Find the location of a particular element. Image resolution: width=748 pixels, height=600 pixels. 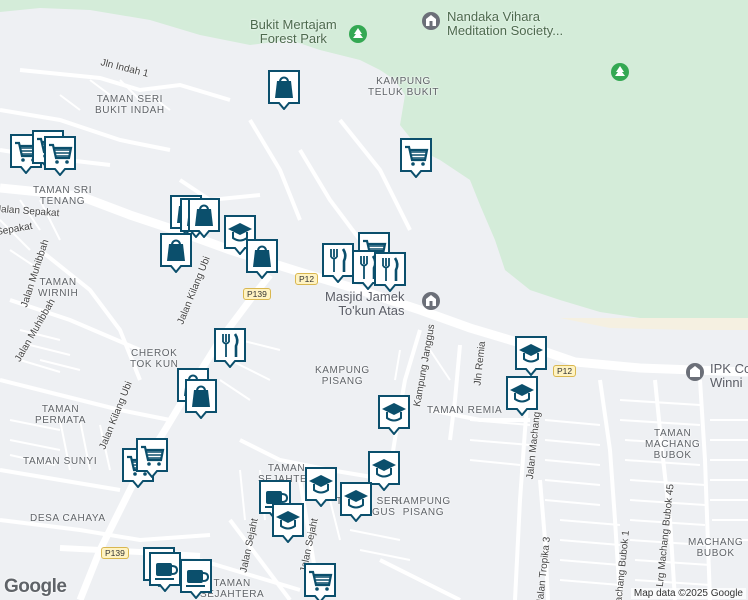

poi-forest-park-name: Bukit Mertajam Forest Park is located at coordinates (293, 31).